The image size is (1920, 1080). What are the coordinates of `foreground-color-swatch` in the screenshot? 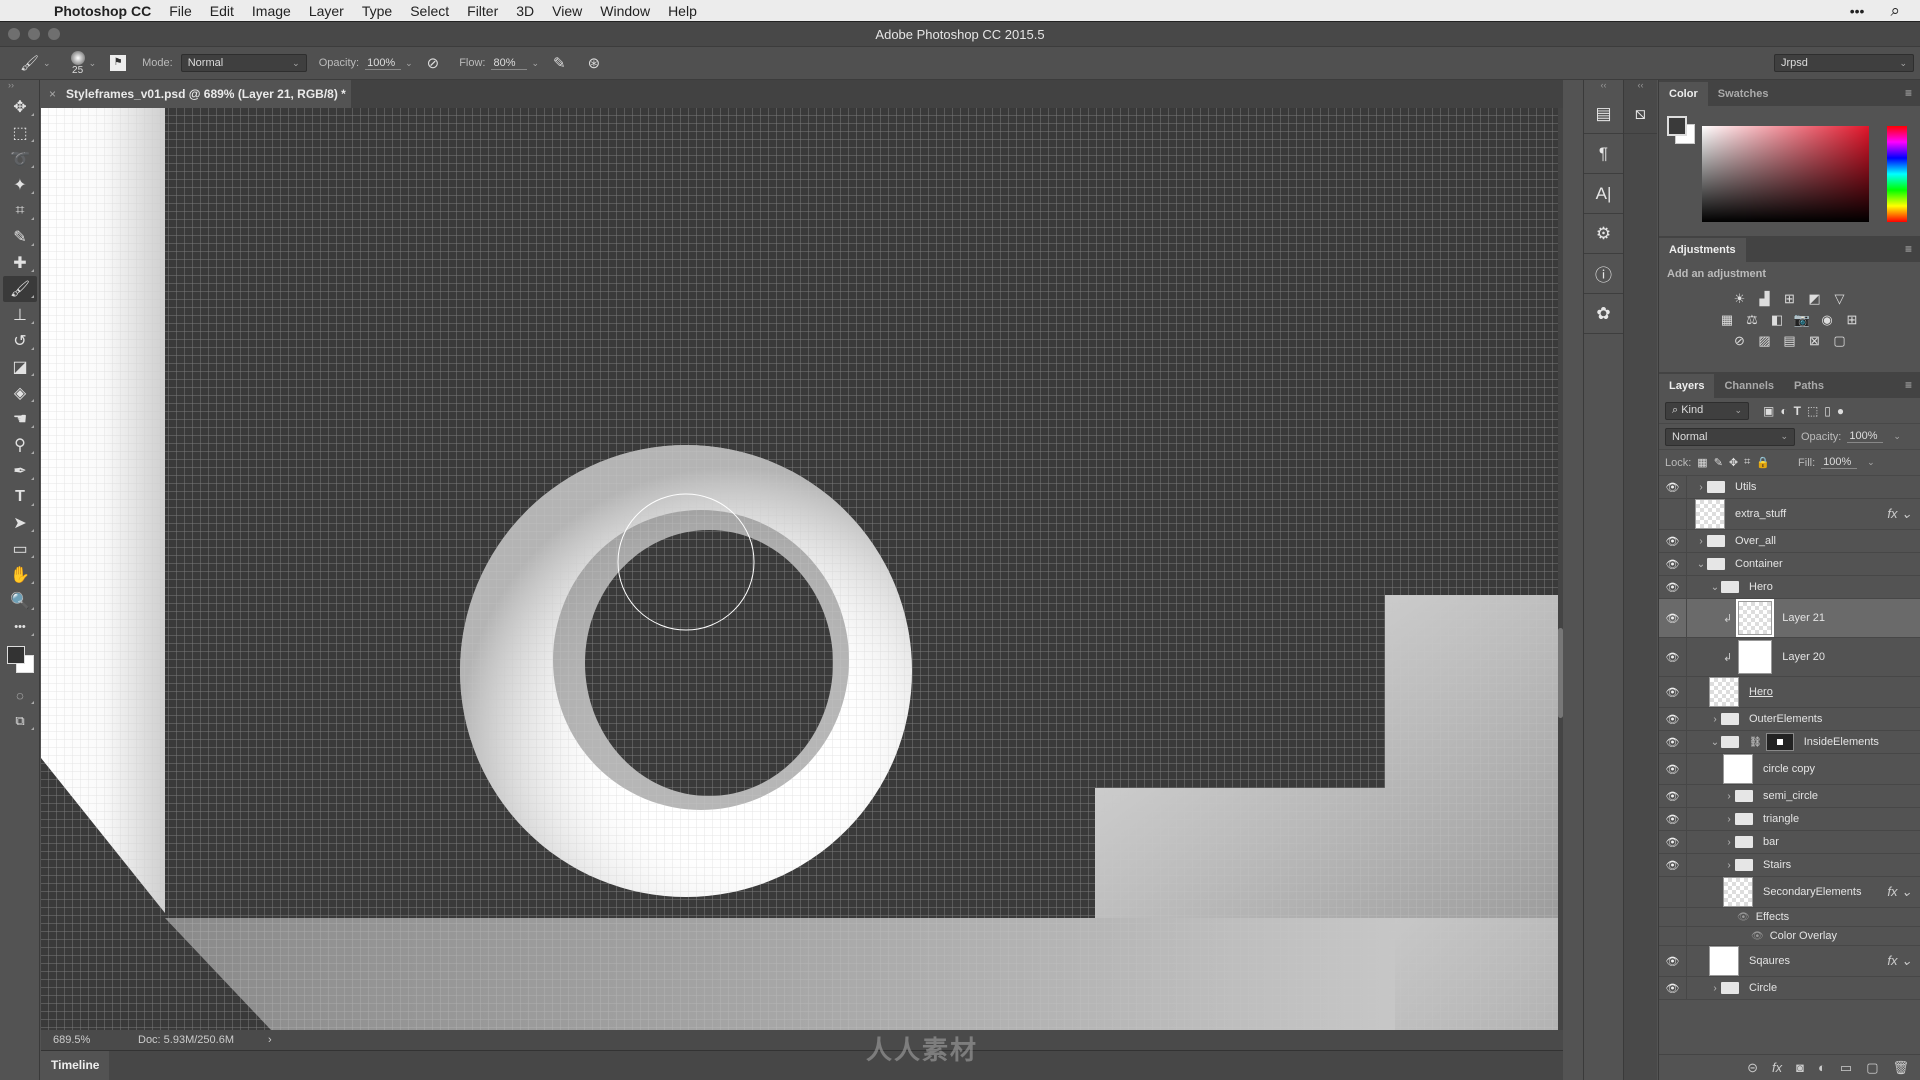 It's located at (1677, 126).